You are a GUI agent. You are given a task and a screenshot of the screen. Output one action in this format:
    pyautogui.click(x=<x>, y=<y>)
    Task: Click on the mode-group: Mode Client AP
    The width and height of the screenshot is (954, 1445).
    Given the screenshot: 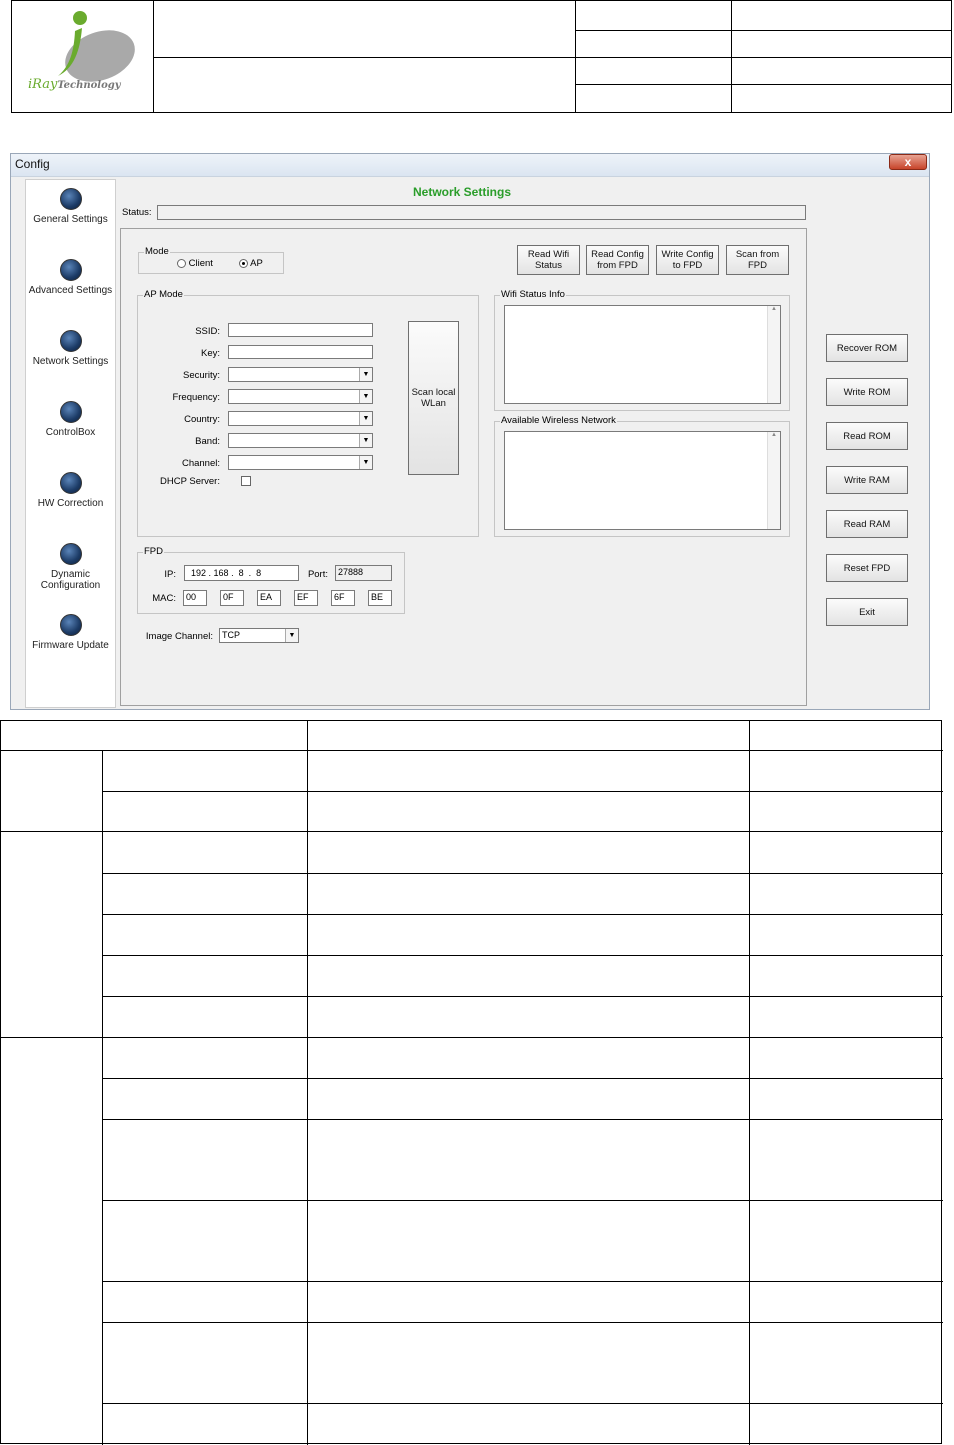 What is the action you would take?
    pyautogui.click(x=211, y=260)
    